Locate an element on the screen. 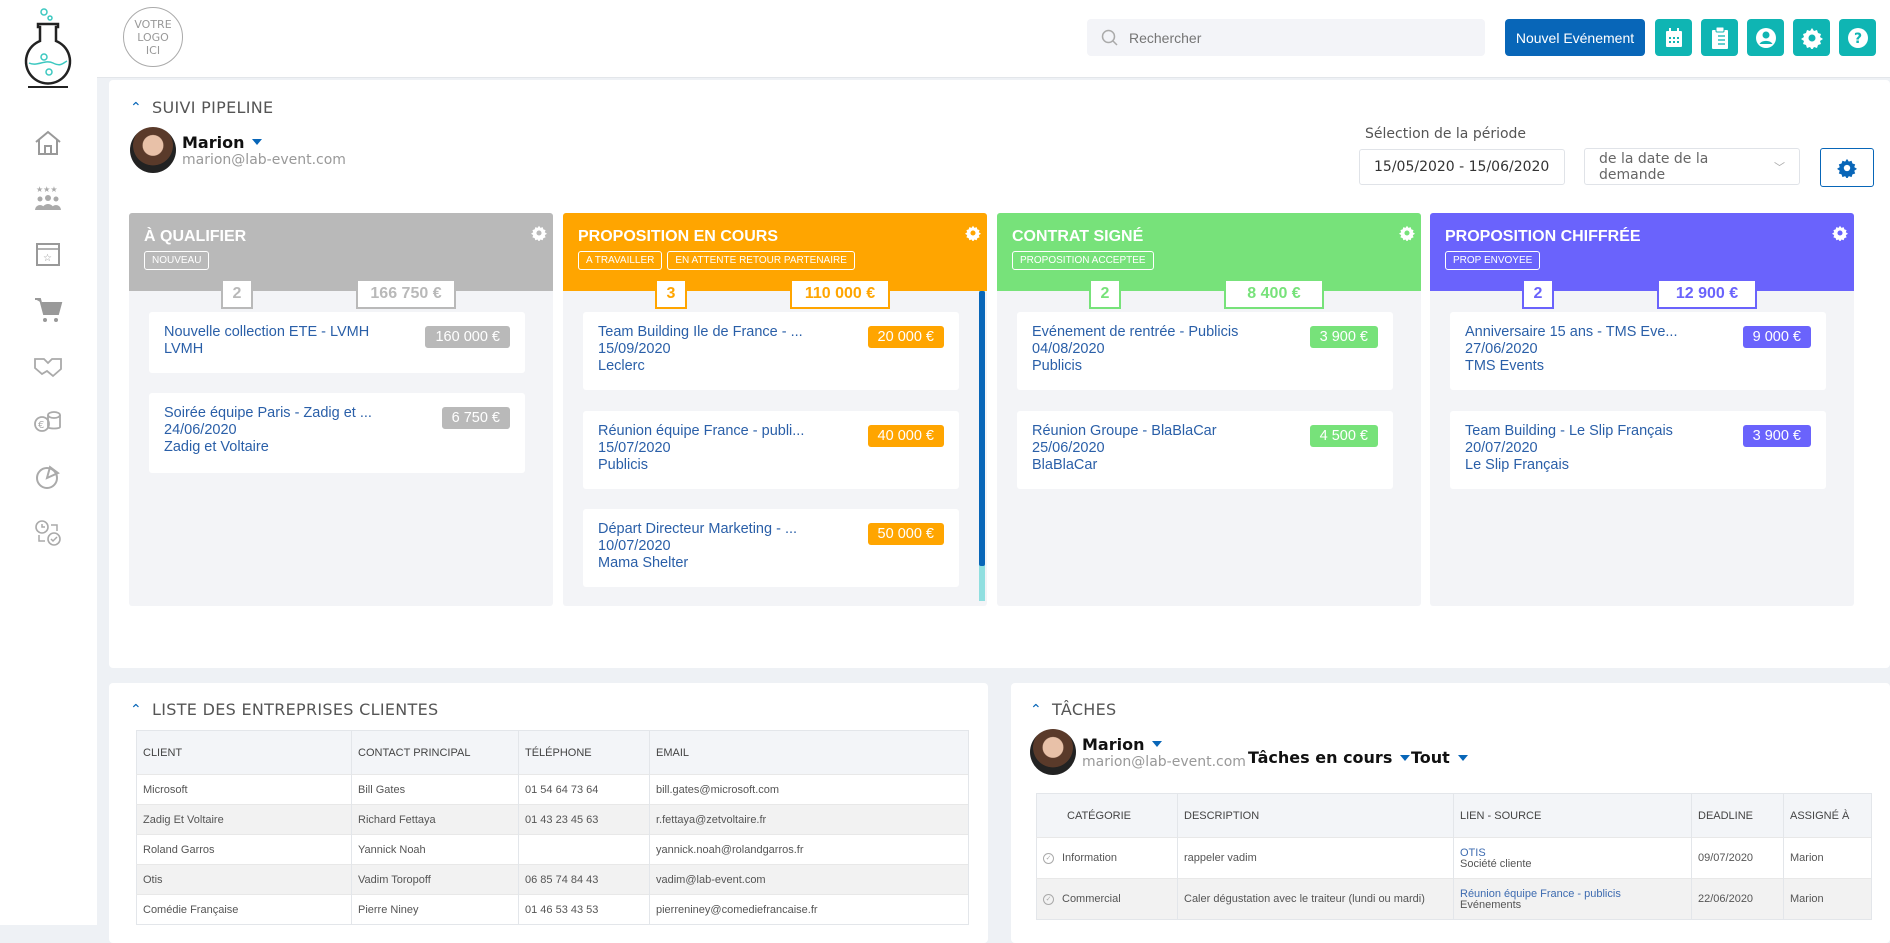 The image size is (1890, 943). column-header: TÉLÉPHONE is located at coordinates (584, 752).